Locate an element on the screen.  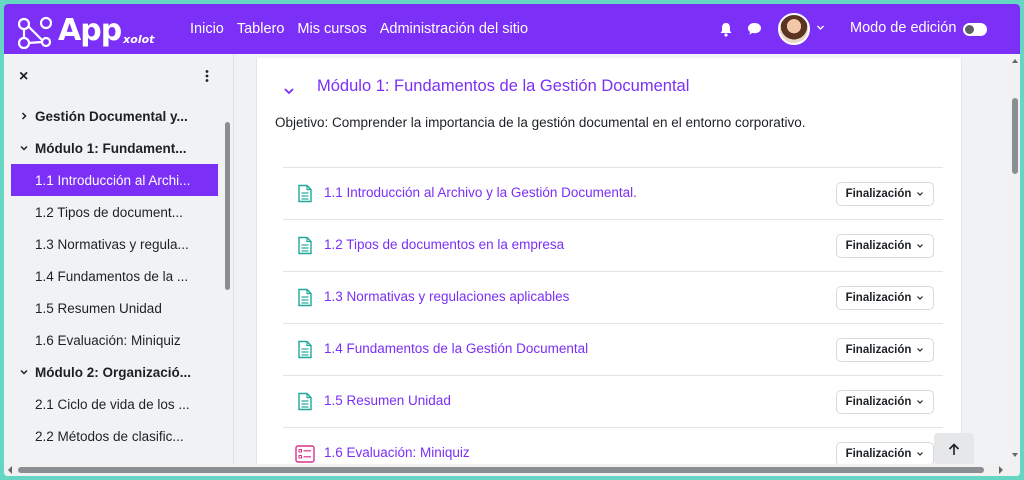
quiz-icon is located at coordinates (305, 454).